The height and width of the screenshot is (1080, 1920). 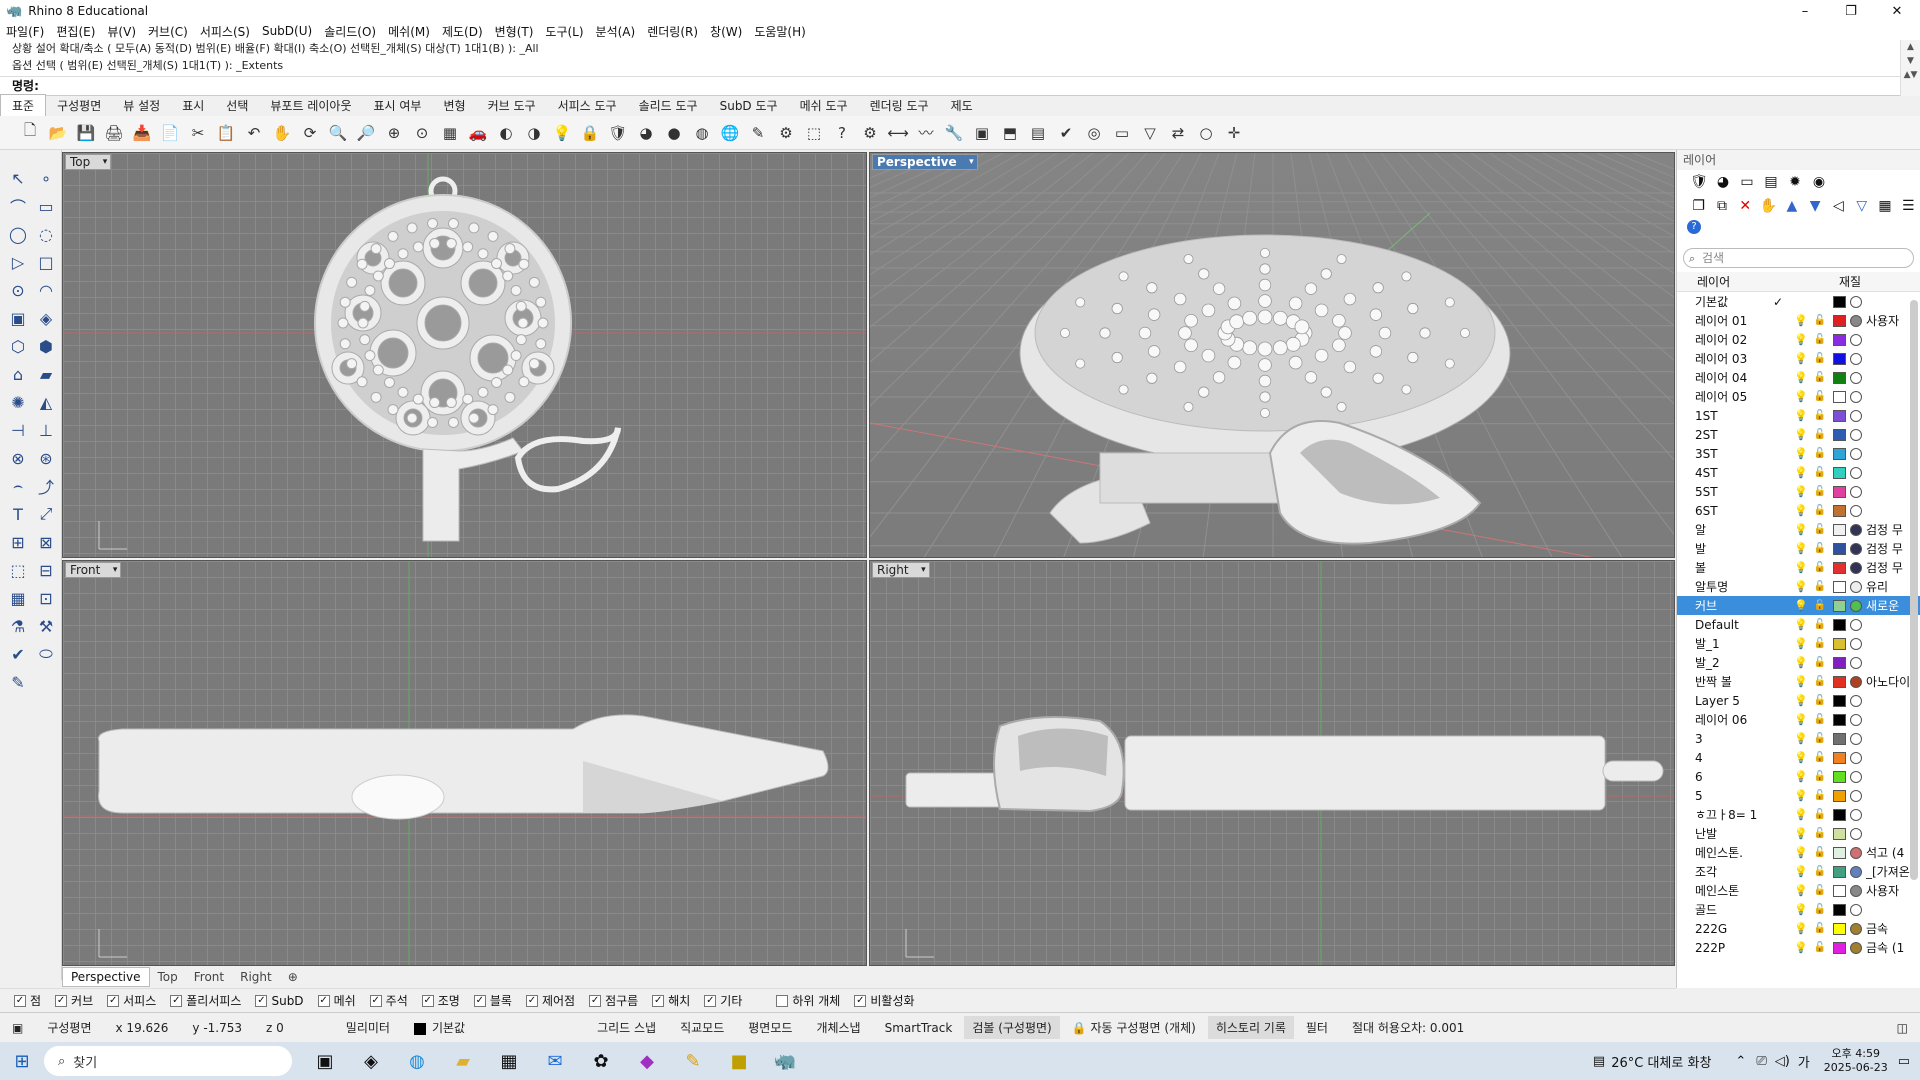 What do you see at coordinates (478, 133) in the screenshot?
I see `car-icon: 🚗` at bounding box center [478, 133].